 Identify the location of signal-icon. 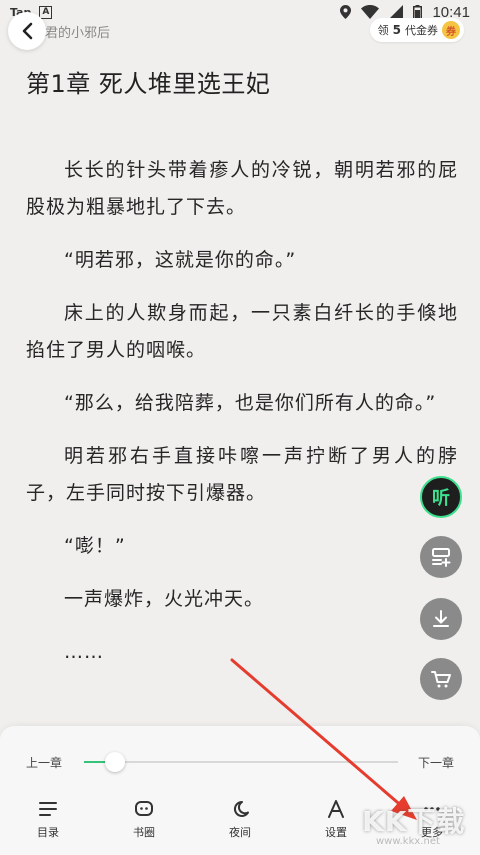
(396, 12).